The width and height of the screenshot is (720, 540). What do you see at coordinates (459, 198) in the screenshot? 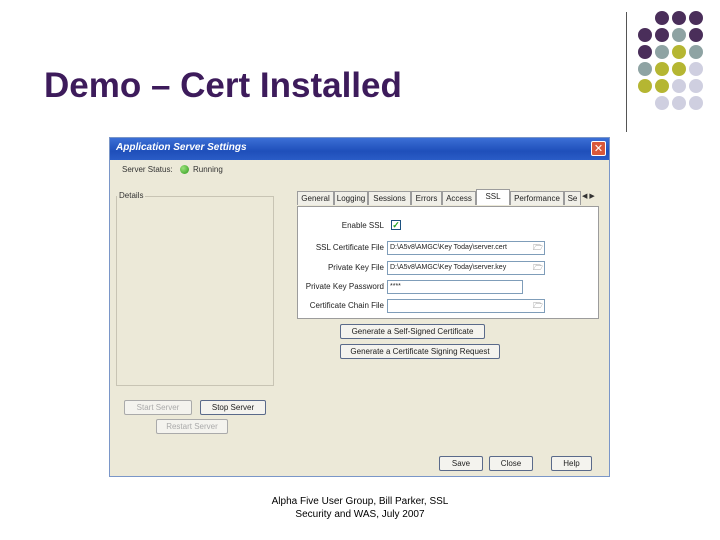
I see `tab-access: Access` at bounding box center [459, 198].